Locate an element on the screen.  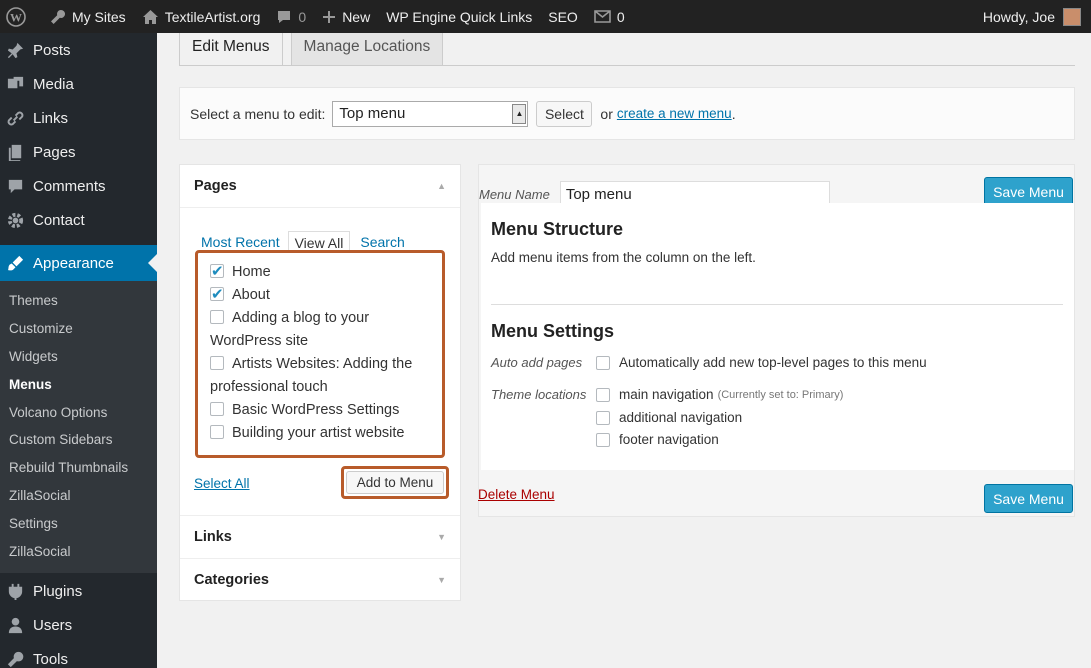
submenu-item-rebuild-thumbnails: Rebuild Thumbnails is located at coordinates (78, 468).